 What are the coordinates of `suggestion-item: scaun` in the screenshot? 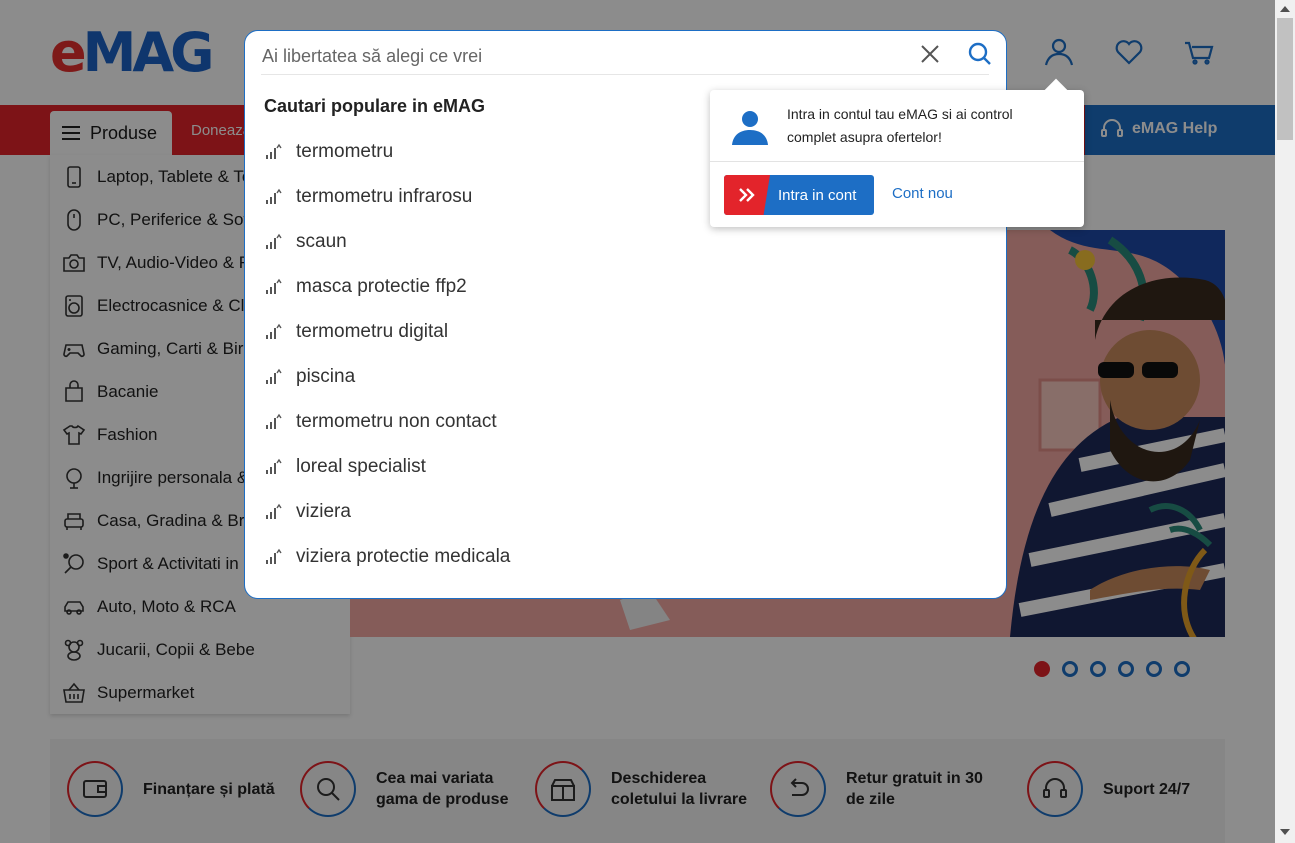 It's located at (305, 242).